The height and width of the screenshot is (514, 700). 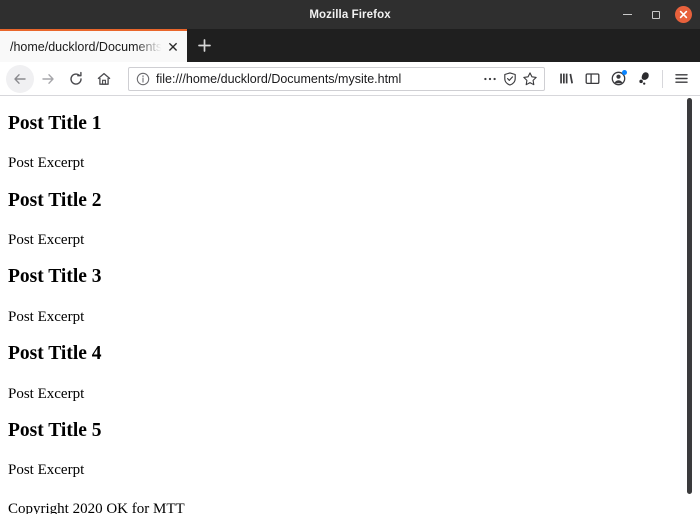 I want to click on page-actions-button, so click(x=490, y=79).